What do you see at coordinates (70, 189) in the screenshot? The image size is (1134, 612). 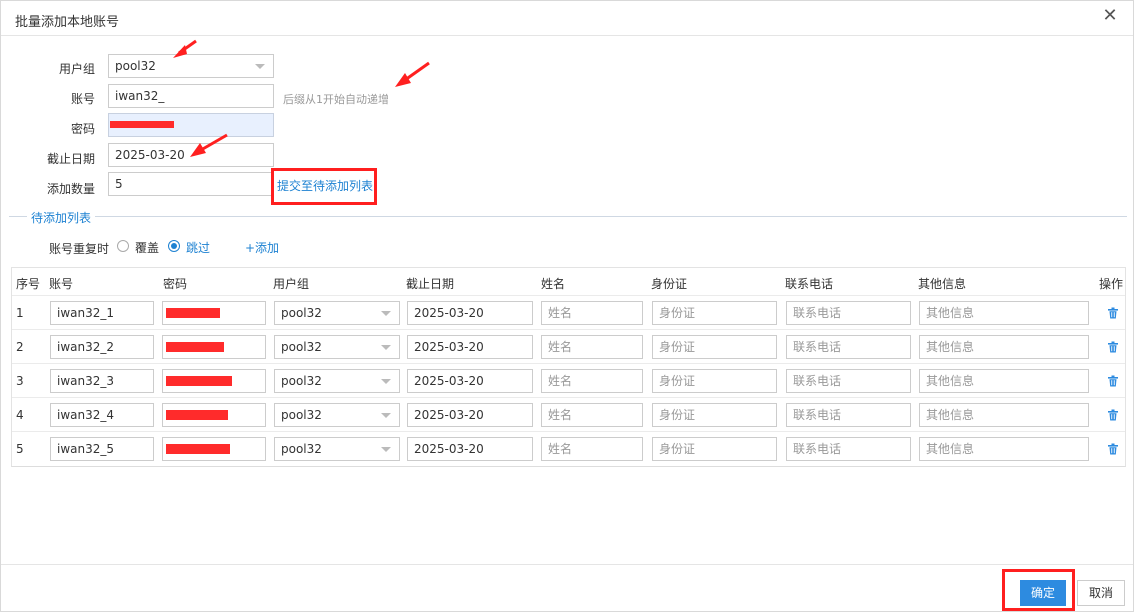 I see `count-label: 添加数量` at bounding box center [70, 189].